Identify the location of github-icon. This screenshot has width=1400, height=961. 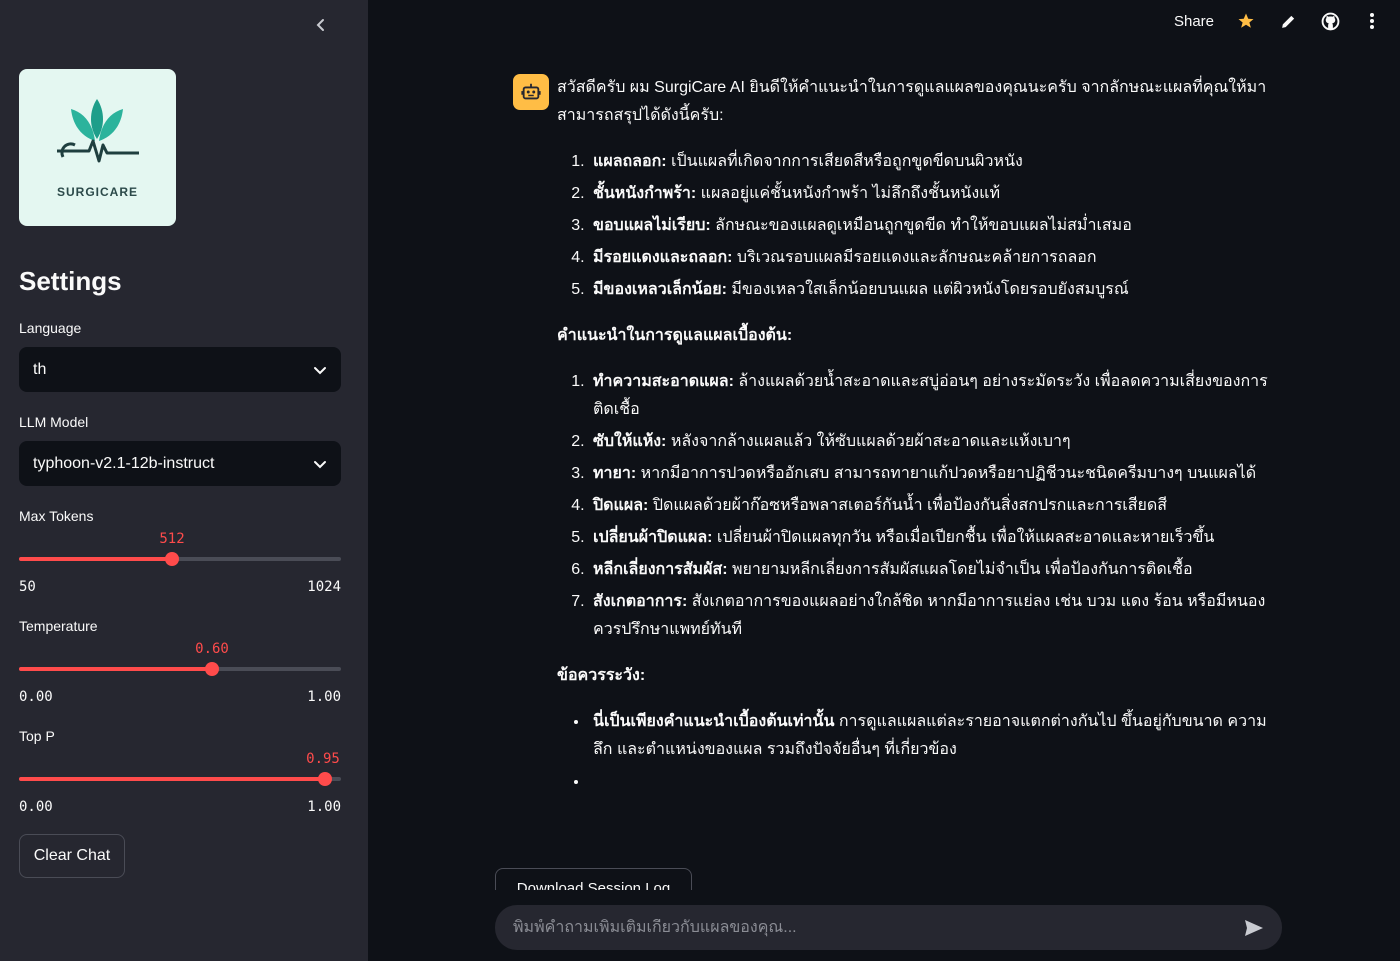
(1330, 21).